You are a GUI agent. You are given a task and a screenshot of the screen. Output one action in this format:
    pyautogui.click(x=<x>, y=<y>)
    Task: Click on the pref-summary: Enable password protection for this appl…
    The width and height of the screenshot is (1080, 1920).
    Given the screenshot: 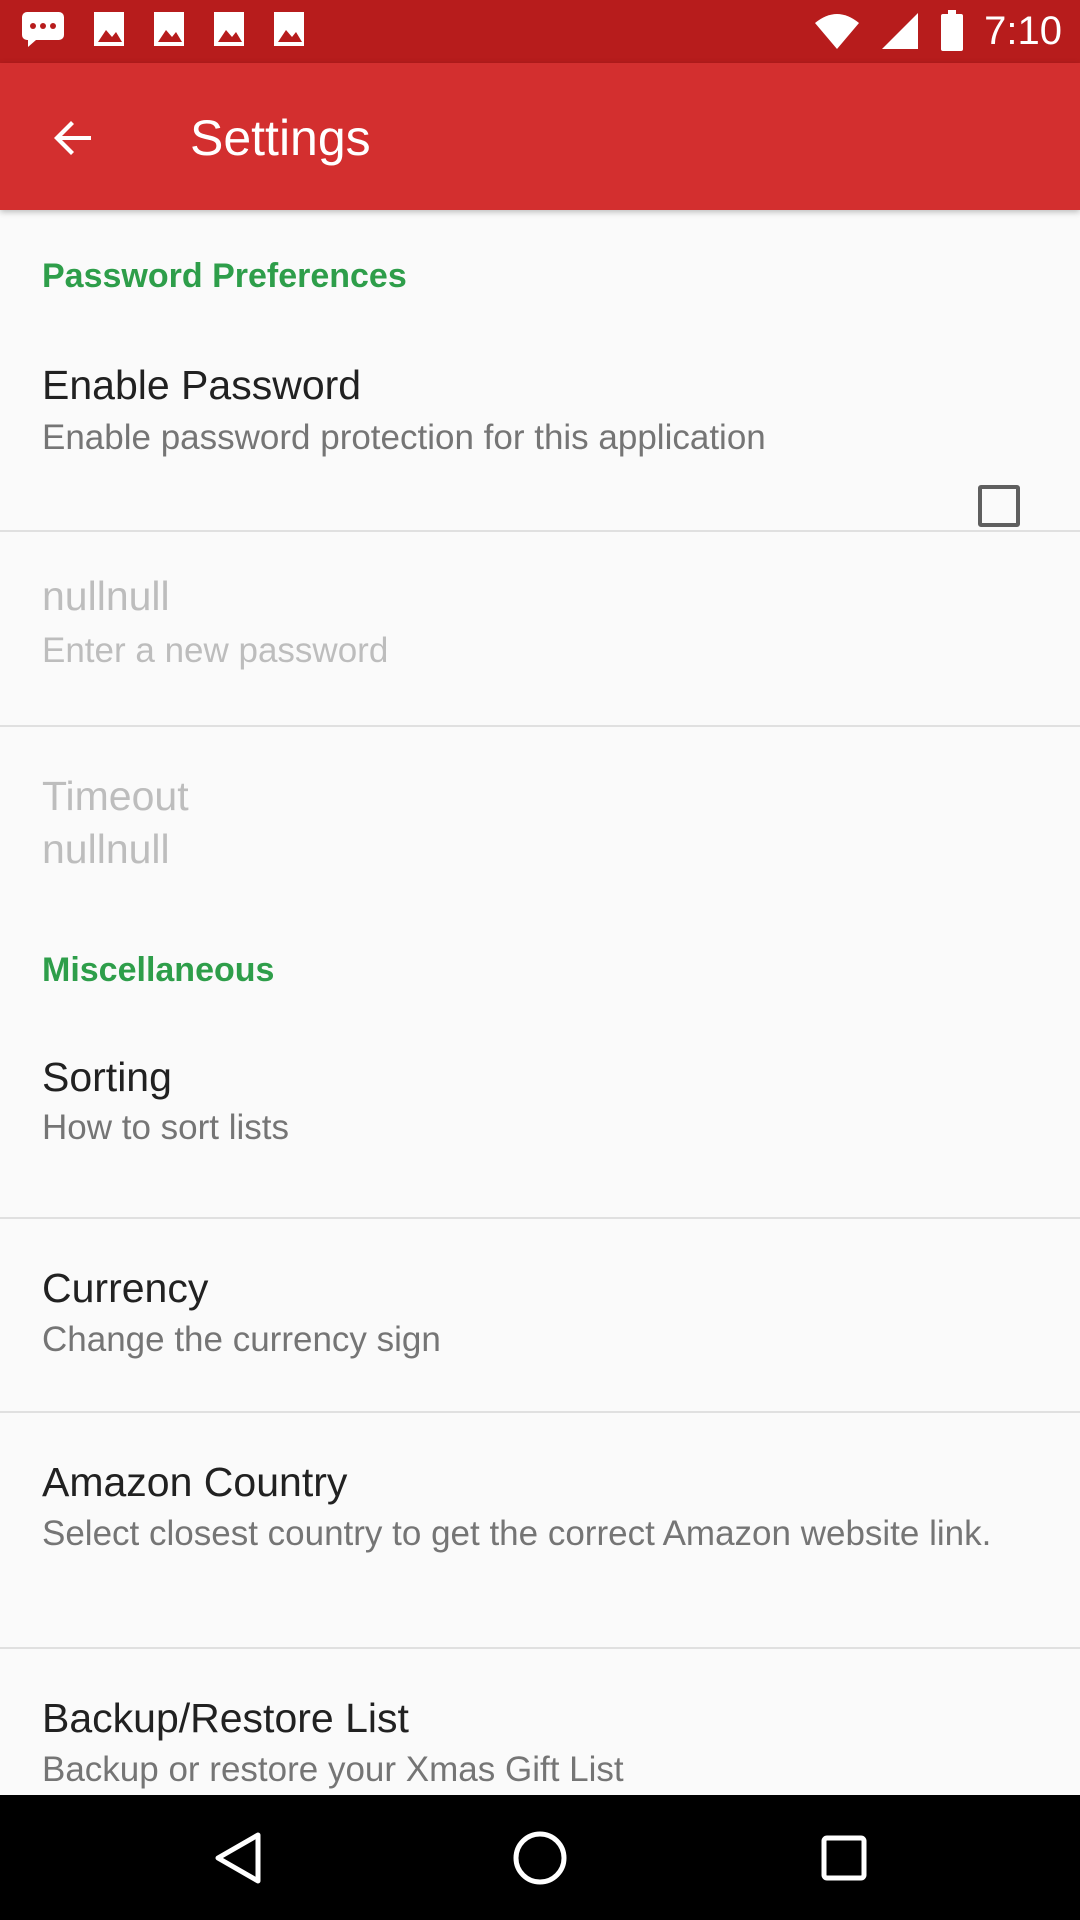 What is the action you would take?
    pyautogui.click(x=404, y=437)
    